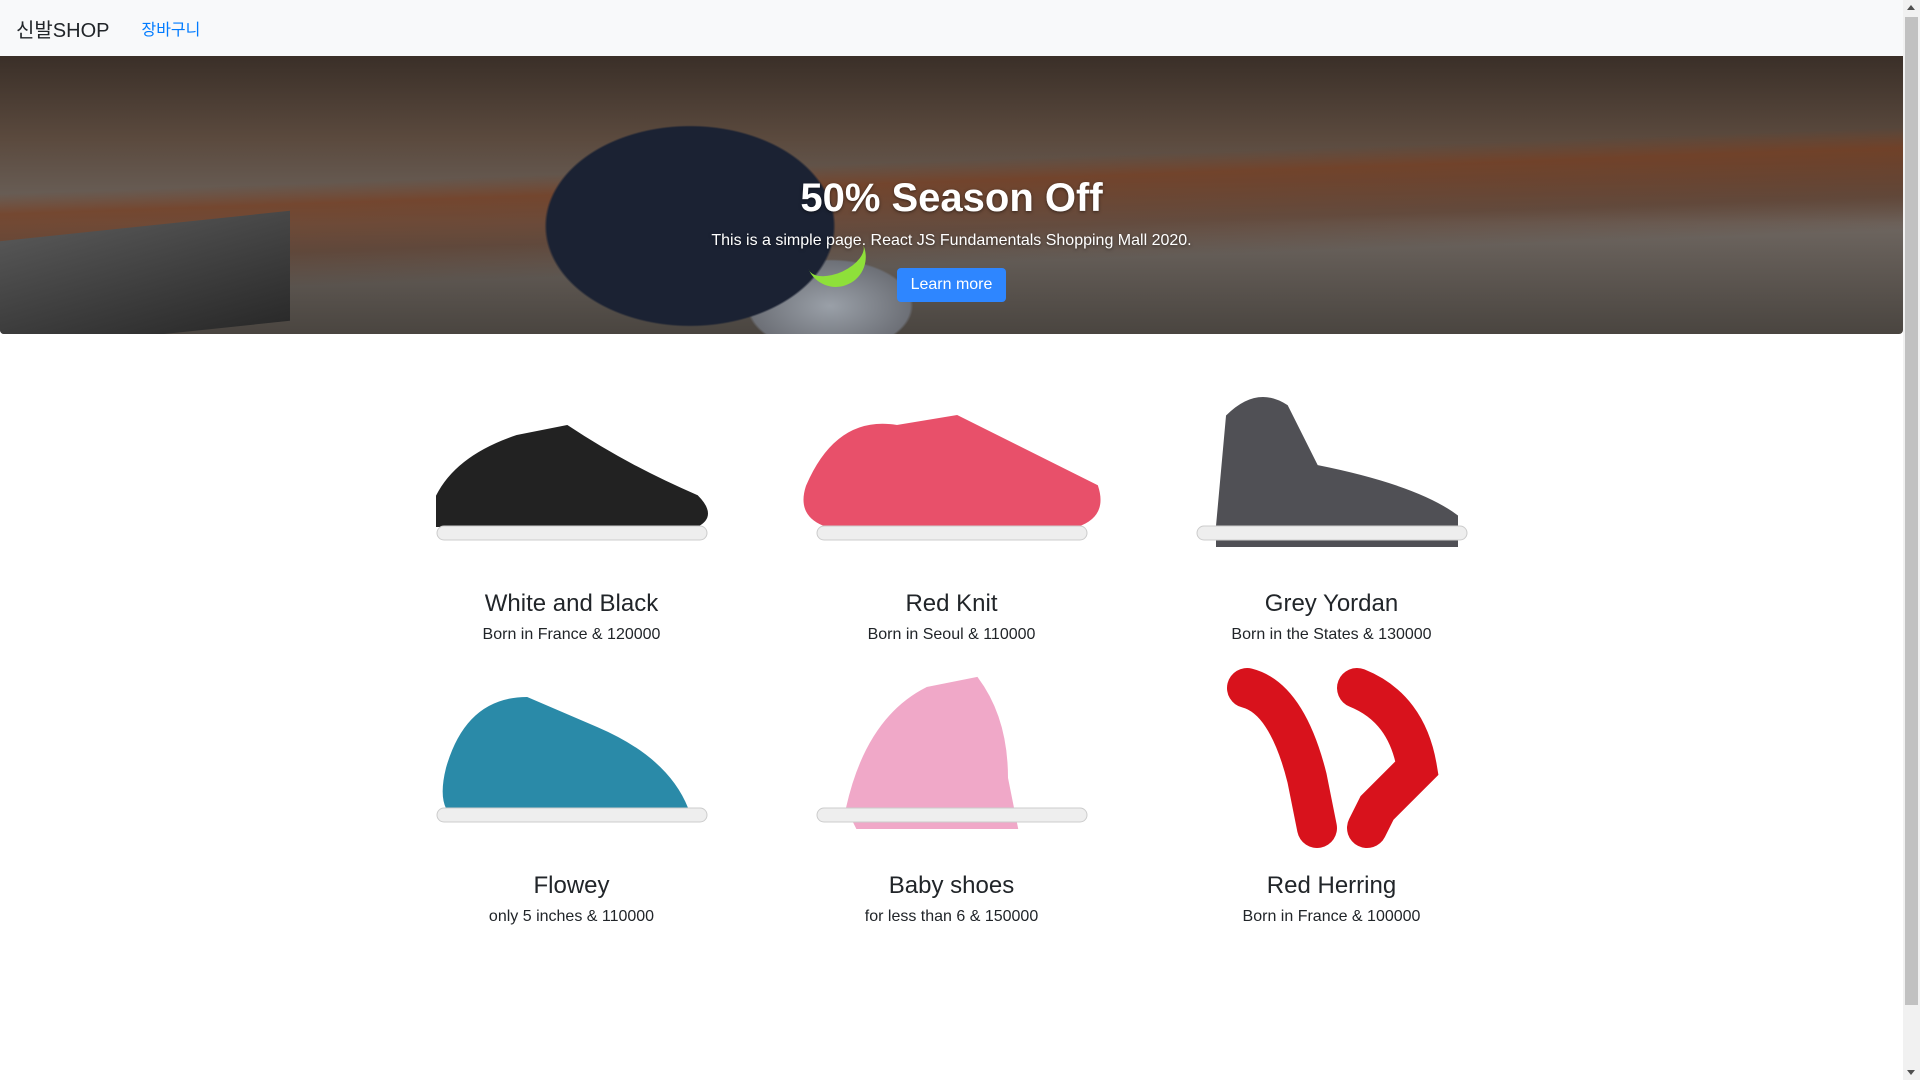  I want to click on brand-link: 신발SHOP, so click(62, 28).